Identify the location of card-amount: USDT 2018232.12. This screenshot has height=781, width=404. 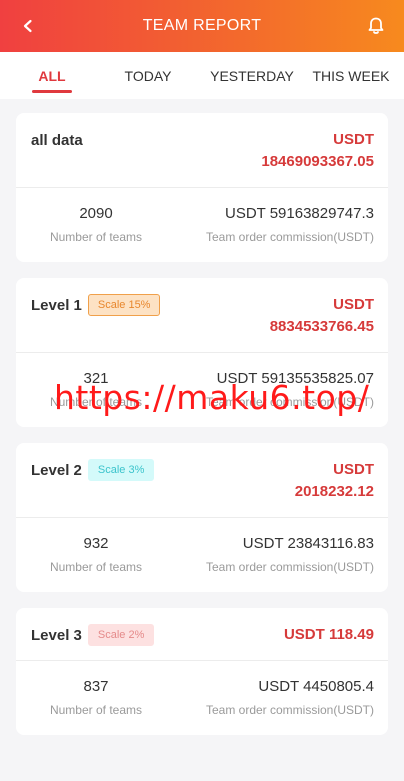
(334, 481).